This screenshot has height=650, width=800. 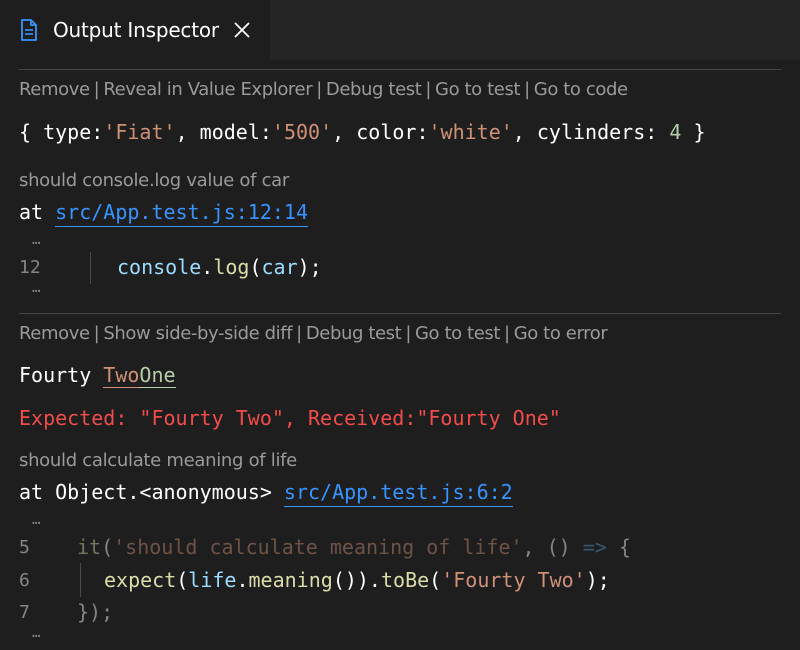 I want to click on reveal-in-value-explorer-link: Reveal in Value Explorer, so click(x=207, y=89).